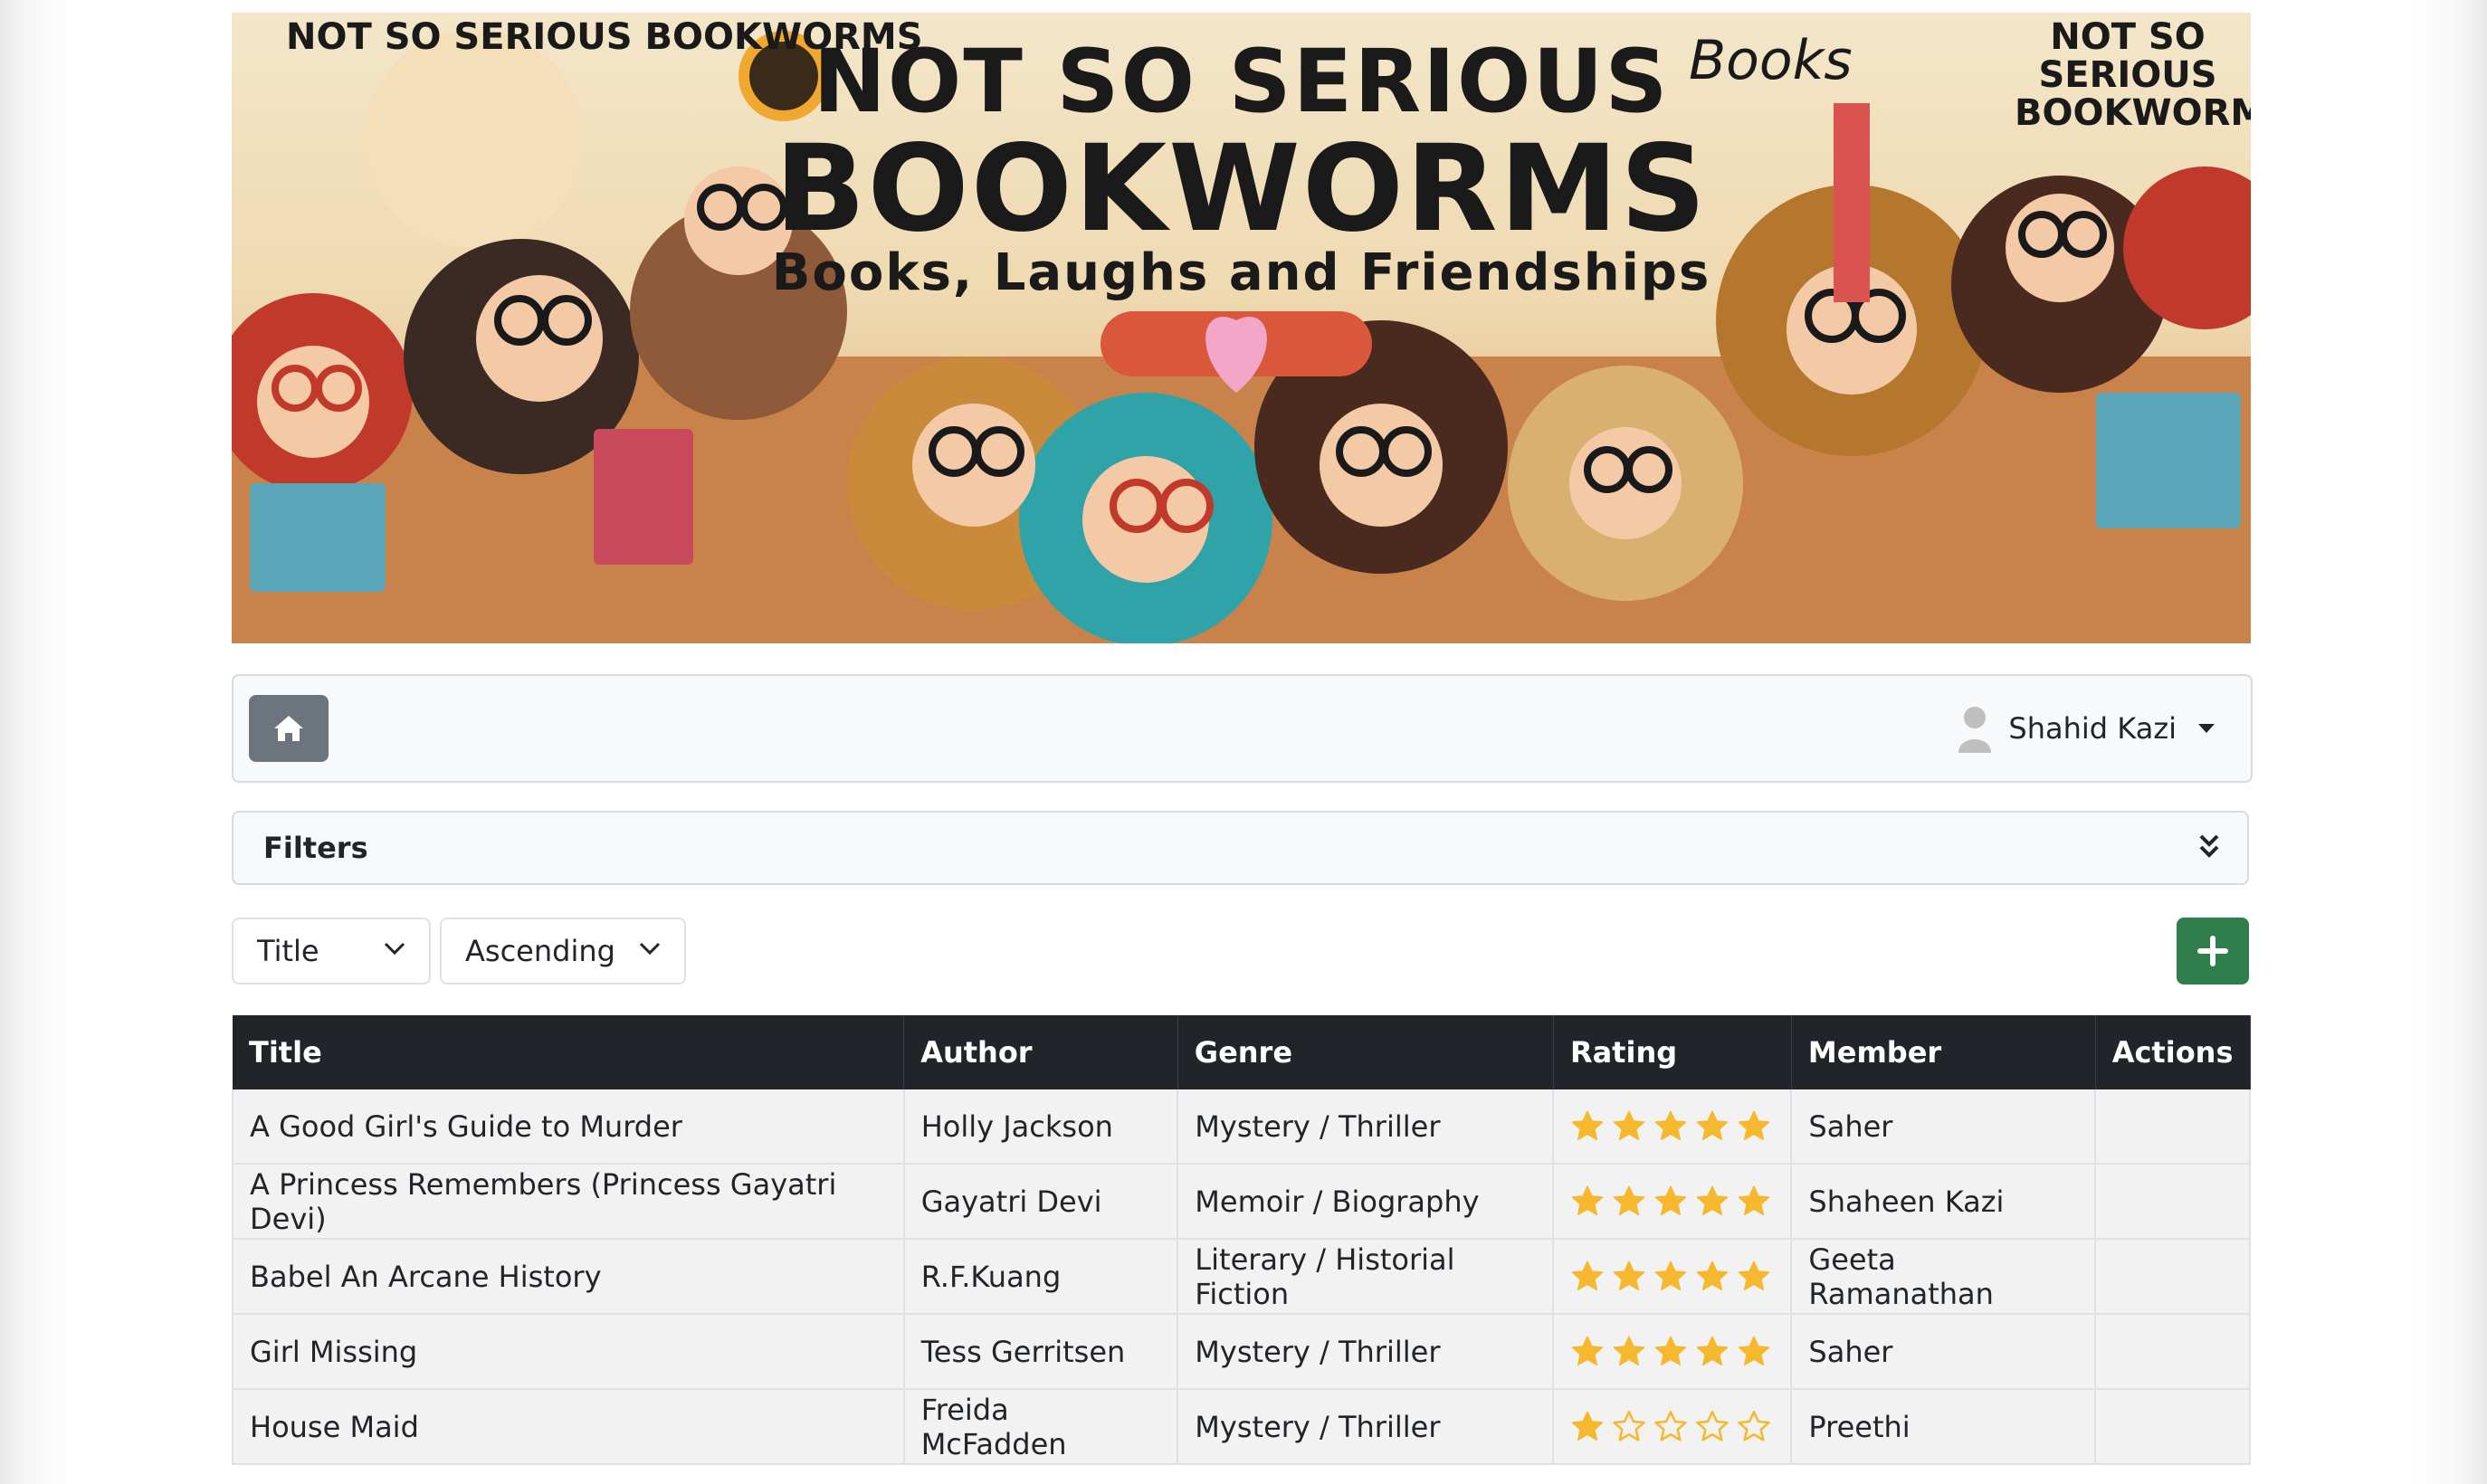  I want to click on column-header-rating: Rating, so click(1672, 1052).